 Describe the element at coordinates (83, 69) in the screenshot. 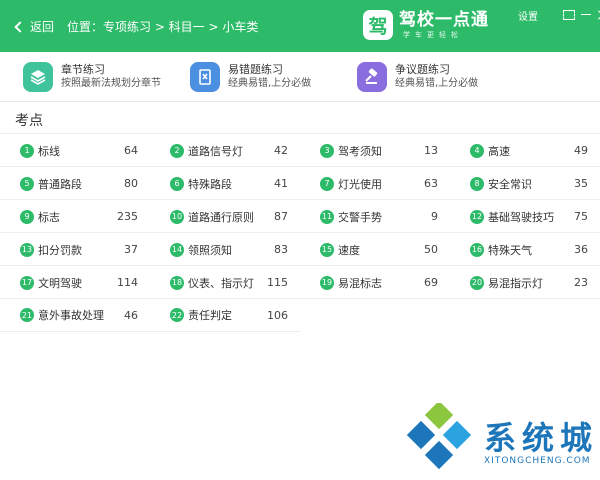

I see `mode-title: 章节练习` at that location.